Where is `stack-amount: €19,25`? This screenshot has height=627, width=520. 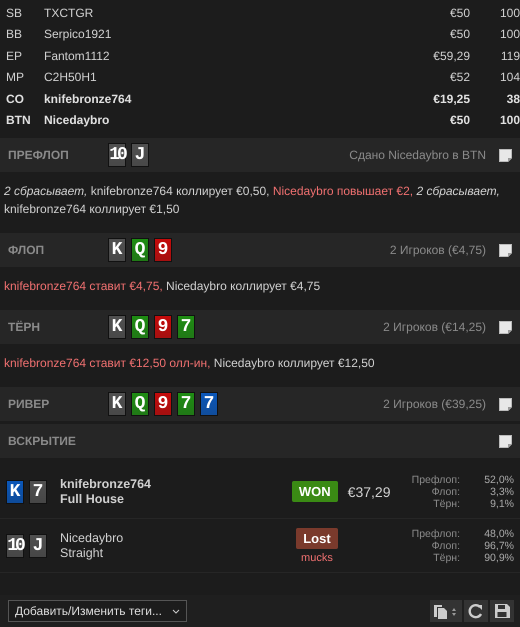 stack-amount: €19,25 is located at coordinates (451, 99).